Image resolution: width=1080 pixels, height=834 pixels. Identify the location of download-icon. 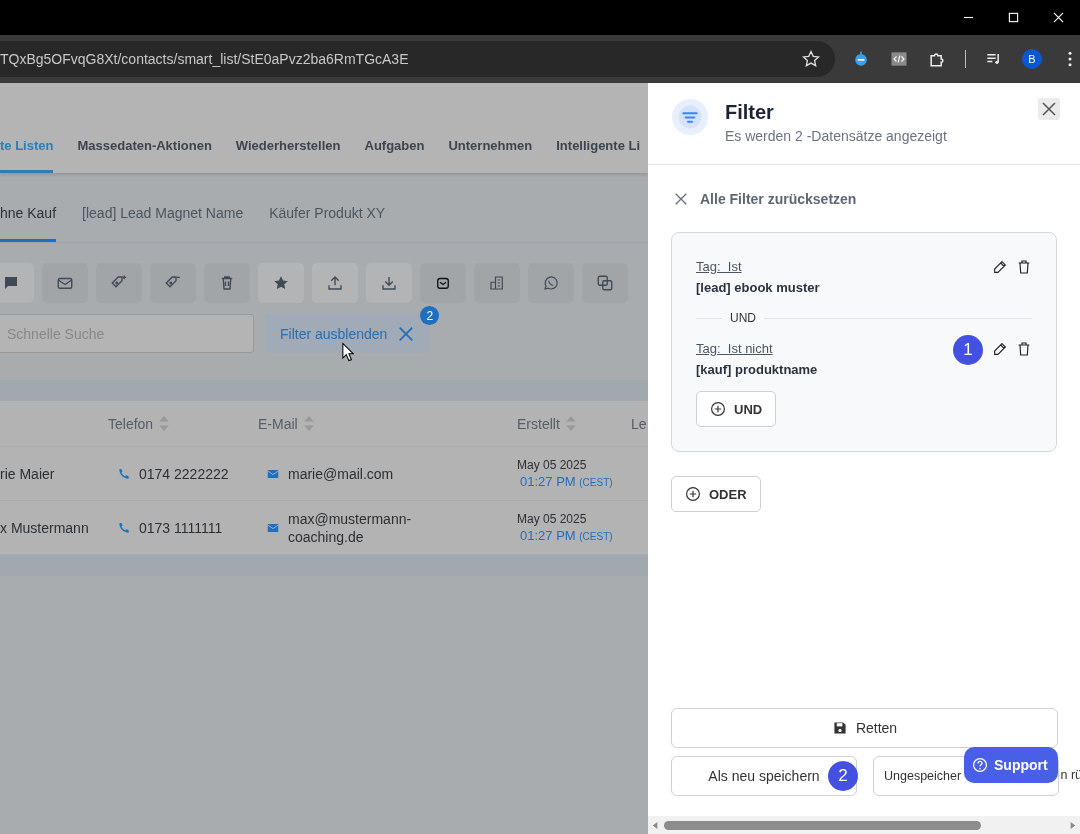
(389, 283).